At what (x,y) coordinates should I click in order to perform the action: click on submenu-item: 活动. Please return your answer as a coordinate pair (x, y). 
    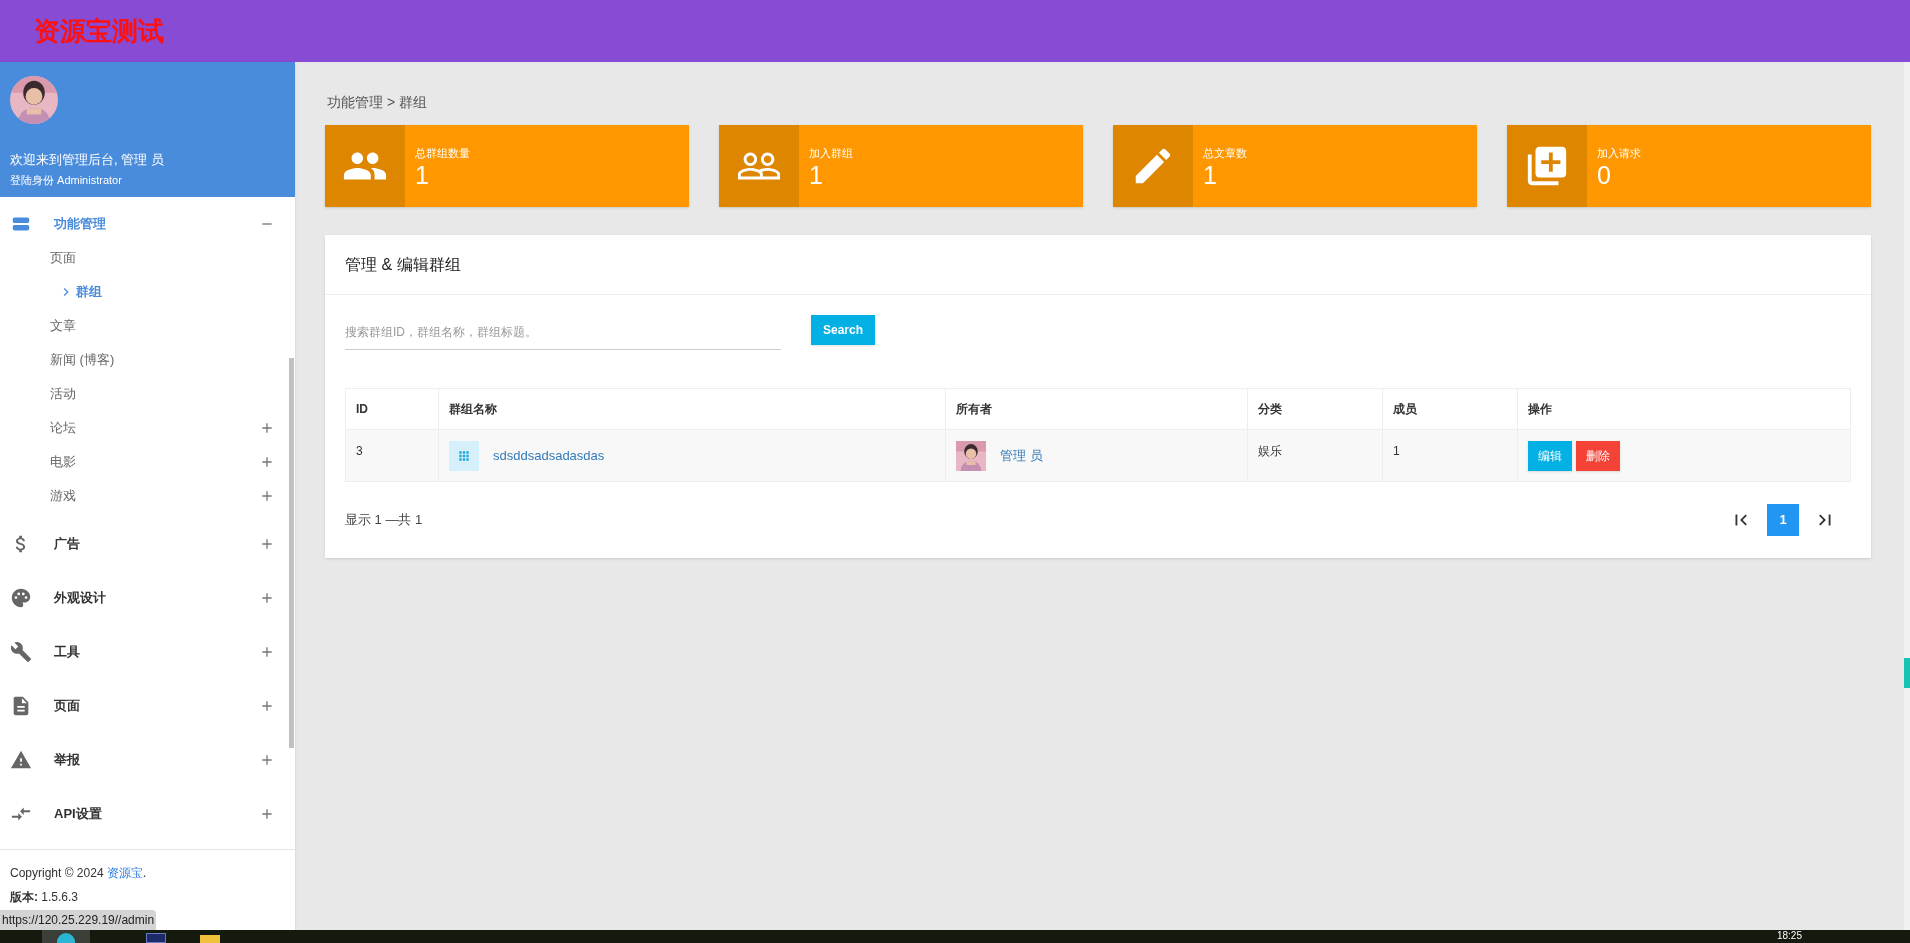
    Looking at the image, I should click on (143, 394).